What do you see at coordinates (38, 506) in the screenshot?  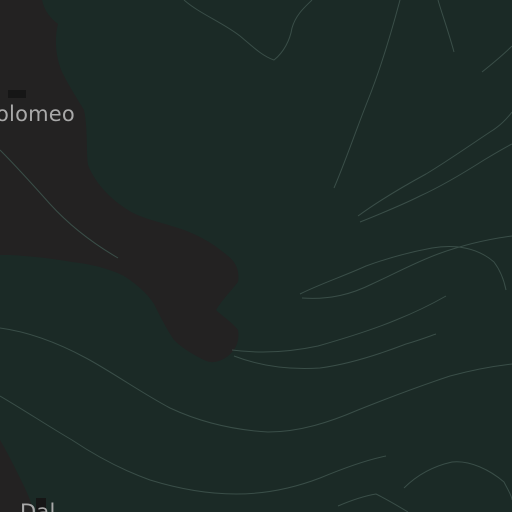 I see `place-label-bottom: Dal` at bounding box center [38, 506].